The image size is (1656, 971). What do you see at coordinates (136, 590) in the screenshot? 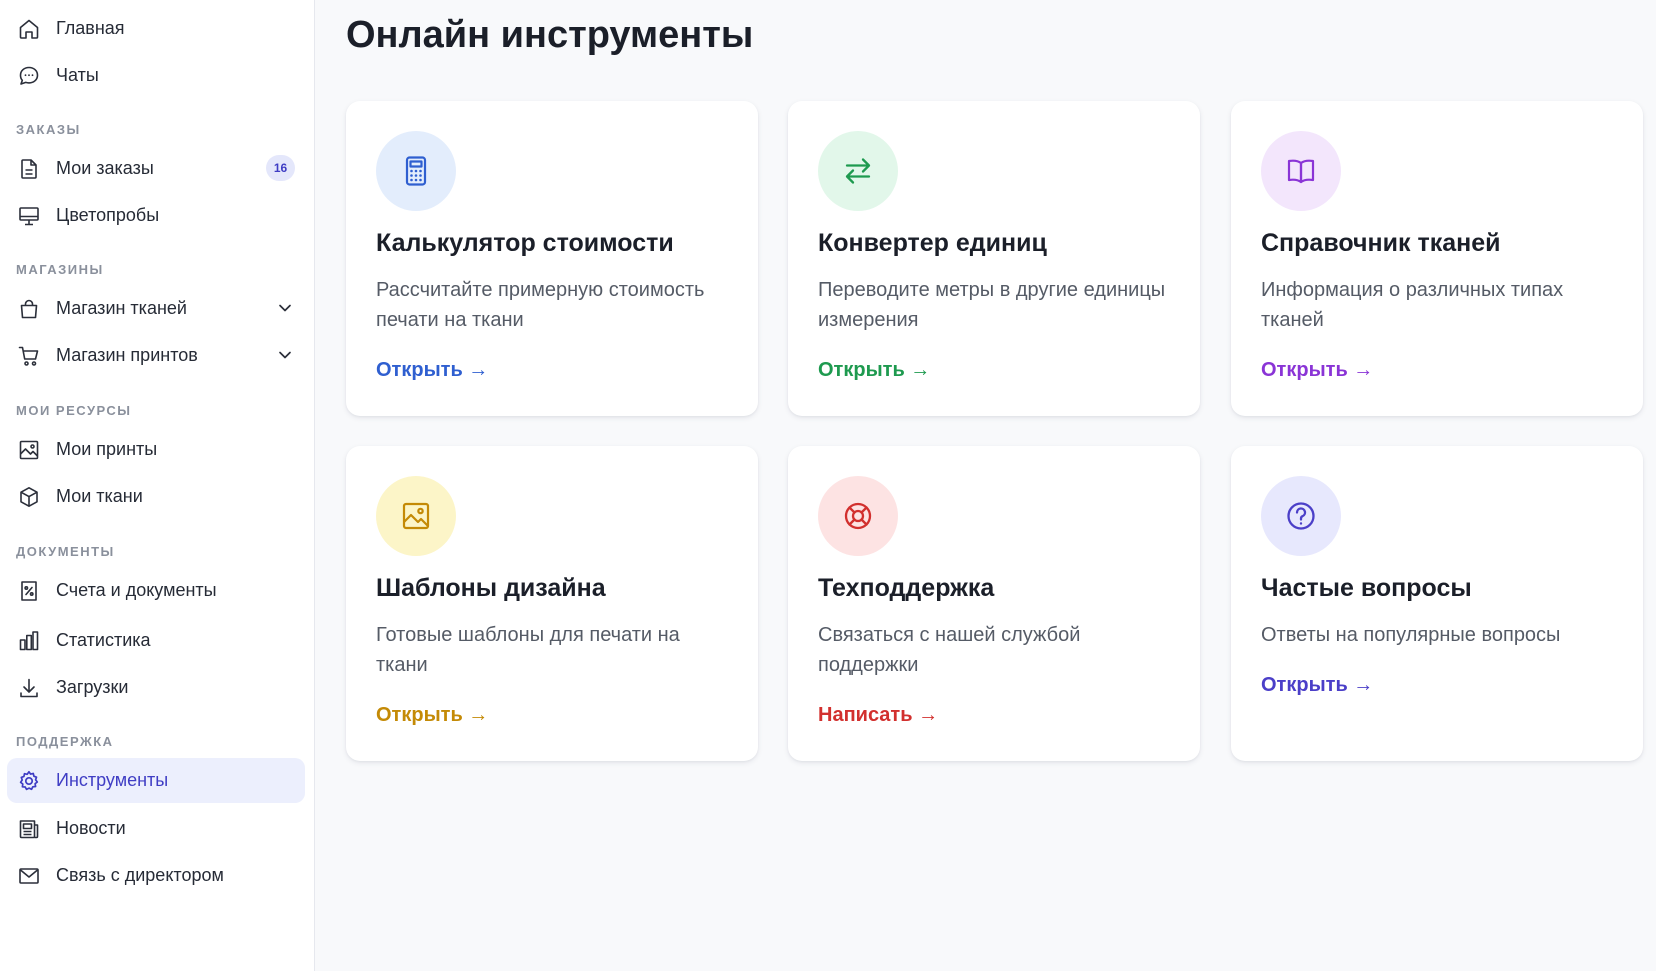
I see `sidebar-item-label: Счета и документы` at bounding box center [136, 590].